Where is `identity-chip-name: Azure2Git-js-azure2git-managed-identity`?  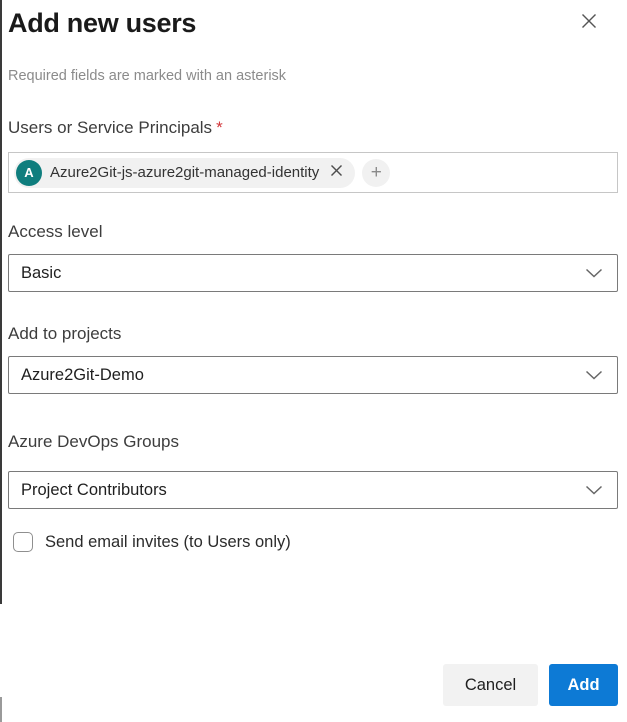
identity-chip-name: Azure2Git-js-azure2git-managed-identity is located at coordinates (185, 172).